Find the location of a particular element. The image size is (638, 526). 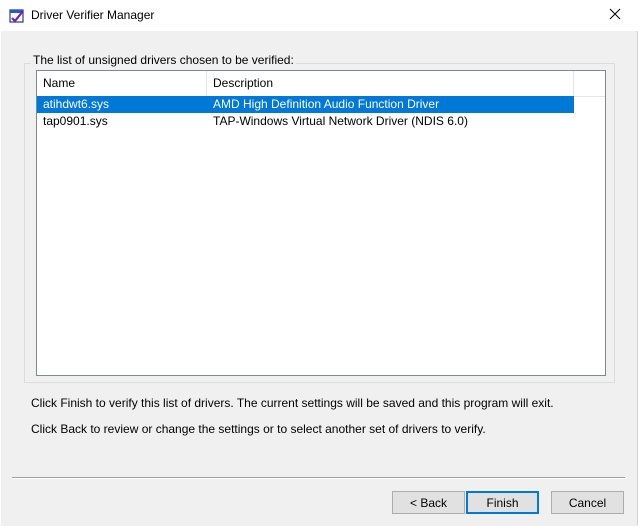

list-header: Name Description is located at coordinates (321, 84).